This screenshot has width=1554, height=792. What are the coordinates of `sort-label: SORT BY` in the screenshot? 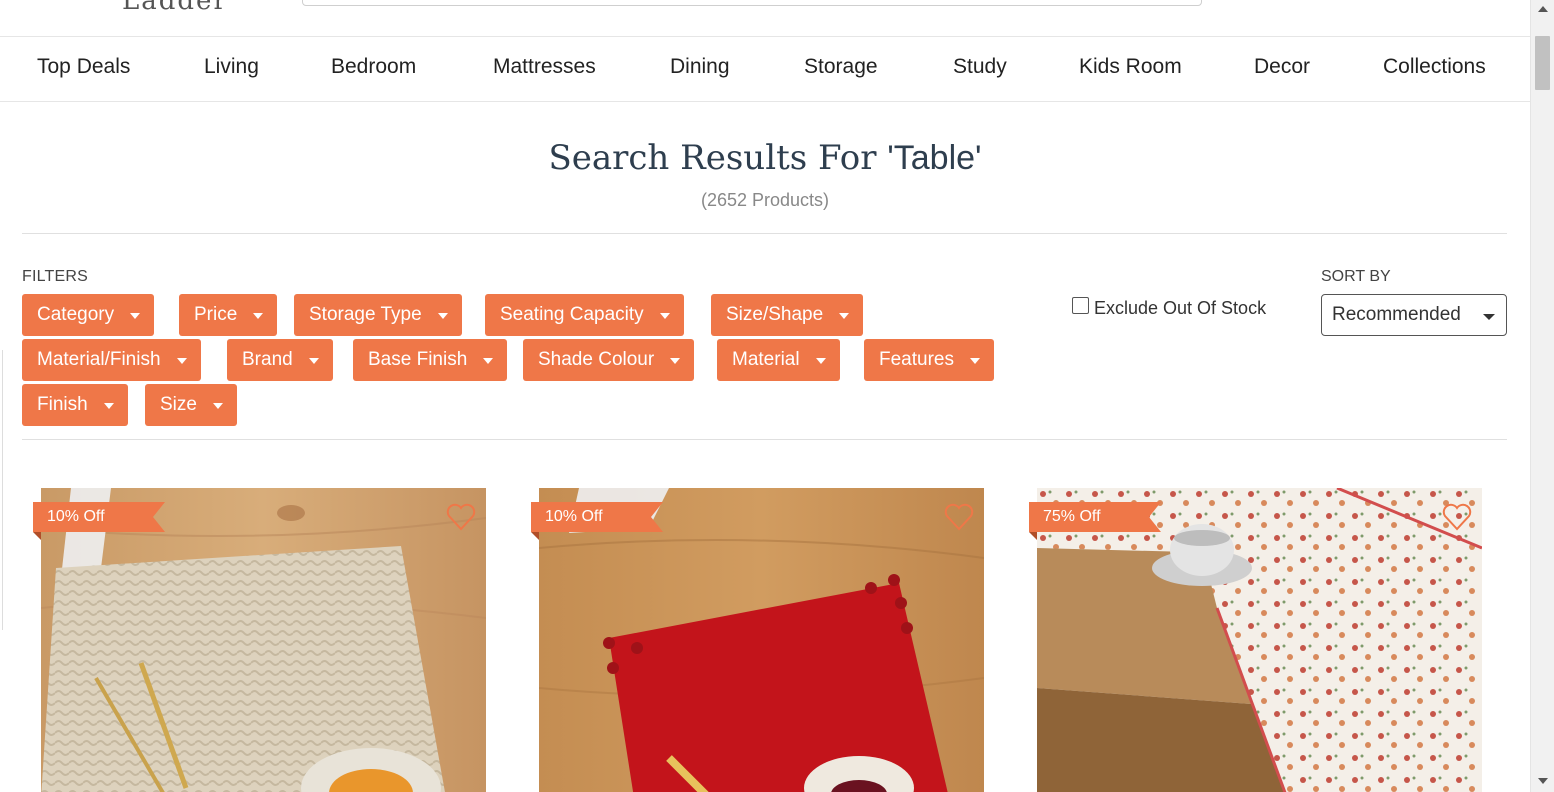 It's located at (1356, 276).